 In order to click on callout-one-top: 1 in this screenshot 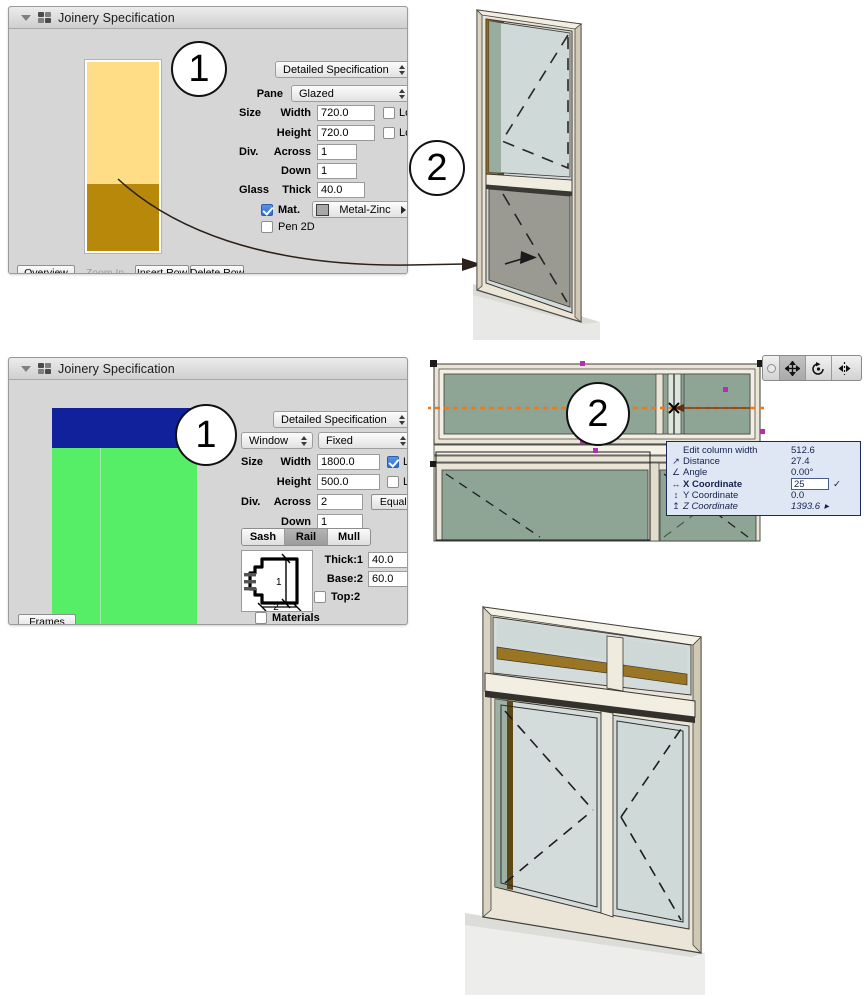, I will do `click(199, 69)`.